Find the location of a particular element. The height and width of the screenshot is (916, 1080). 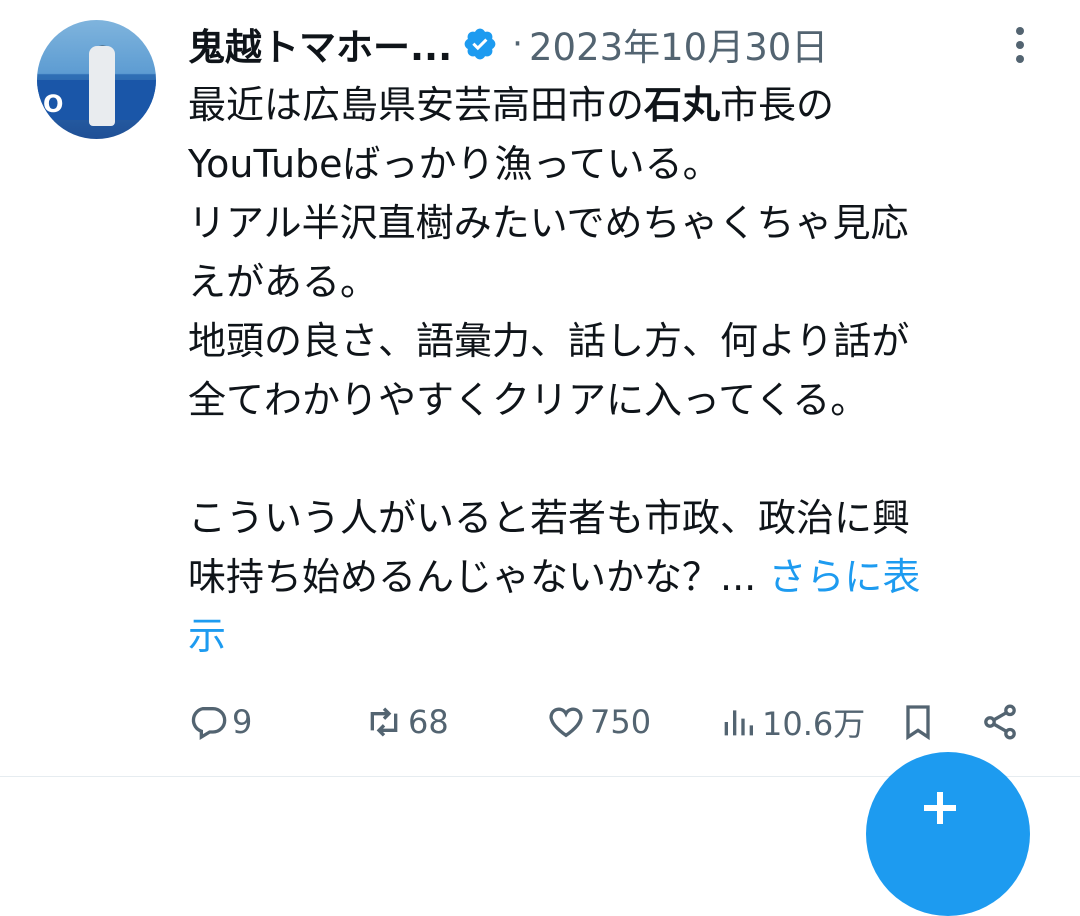

tweet-line: YouTubeばっかり漁っている。 is located at coordinates (454, 164).